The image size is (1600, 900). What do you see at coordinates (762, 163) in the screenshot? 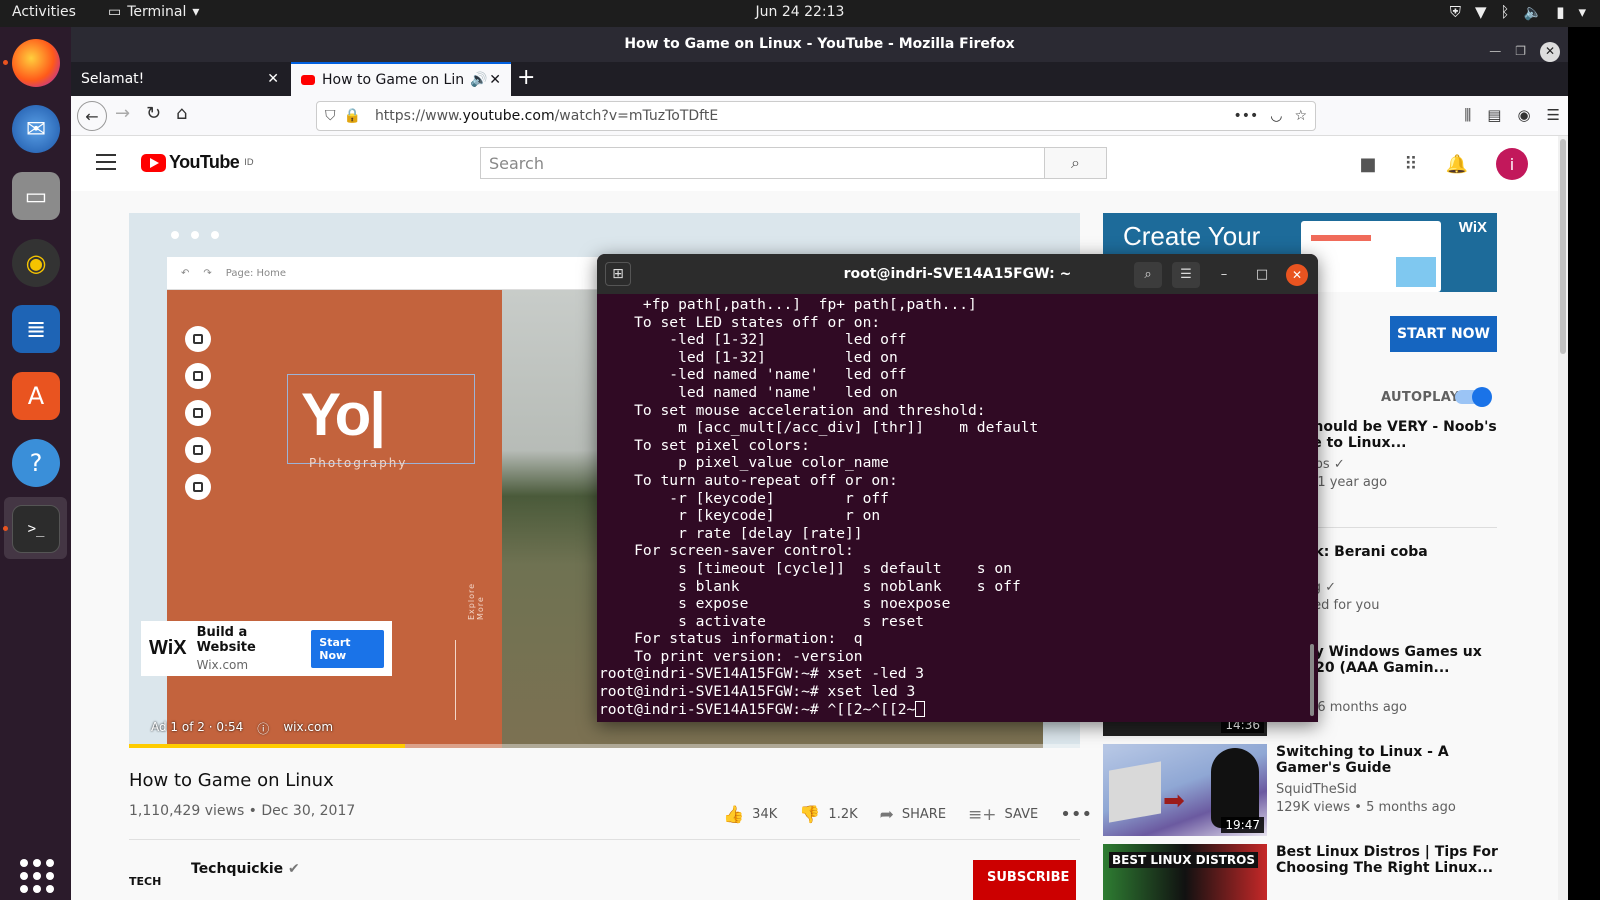
I see `search-input: Search` at bounding box center [762, 163].